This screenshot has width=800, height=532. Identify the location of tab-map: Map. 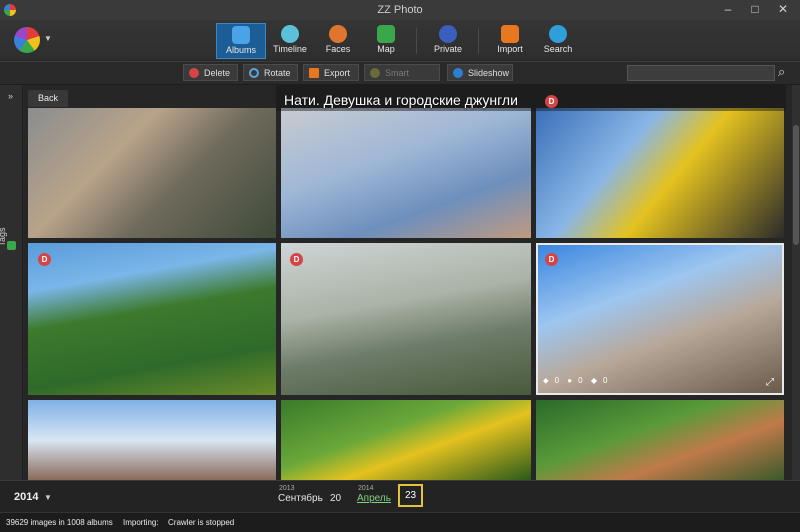
(386, 40).